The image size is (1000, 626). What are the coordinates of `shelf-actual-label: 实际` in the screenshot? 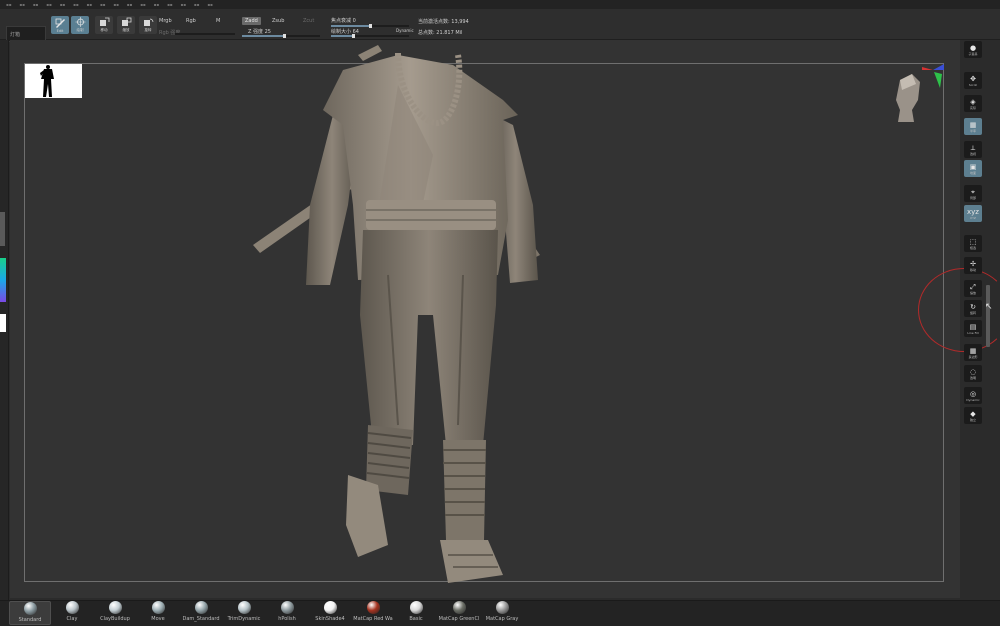 It's located at (972, 107).